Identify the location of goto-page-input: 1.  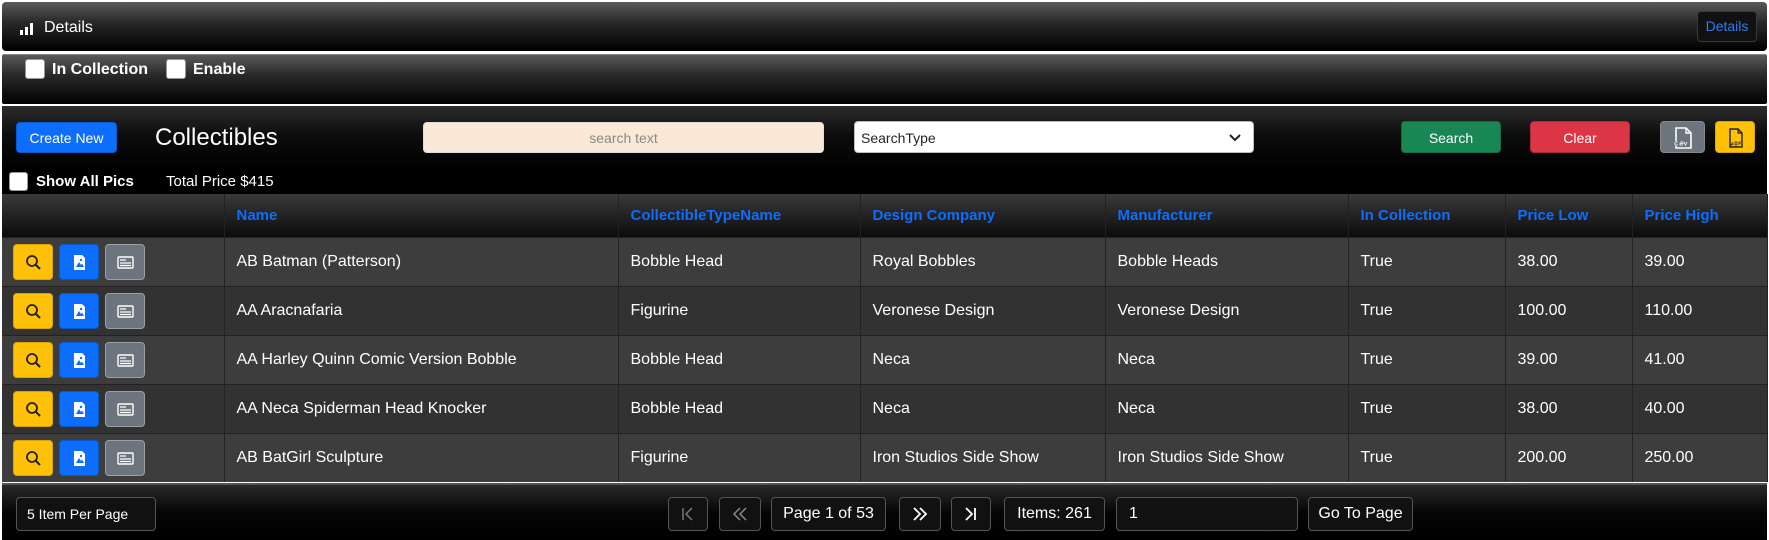
(1207, 514).